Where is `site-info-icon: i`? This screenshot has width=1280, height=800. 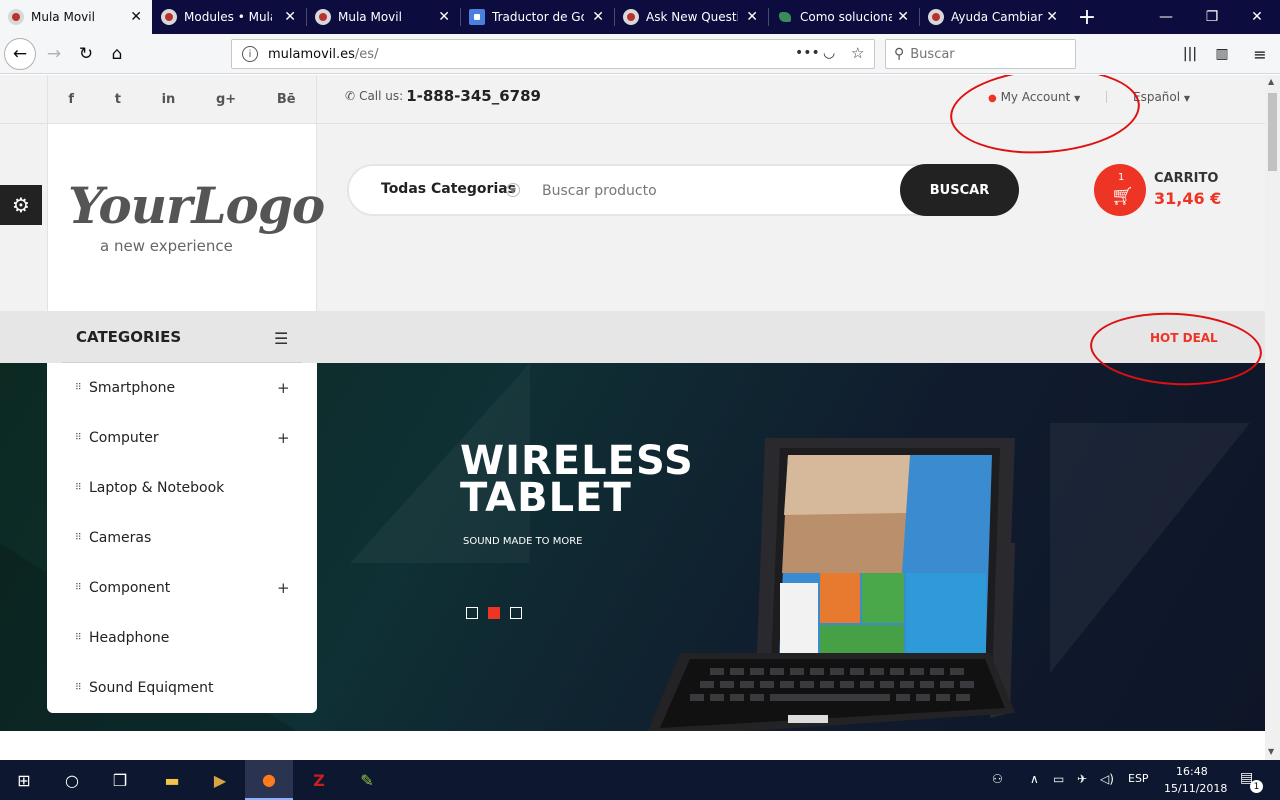
site-info-icon: i is located at coordinates (250, 54).